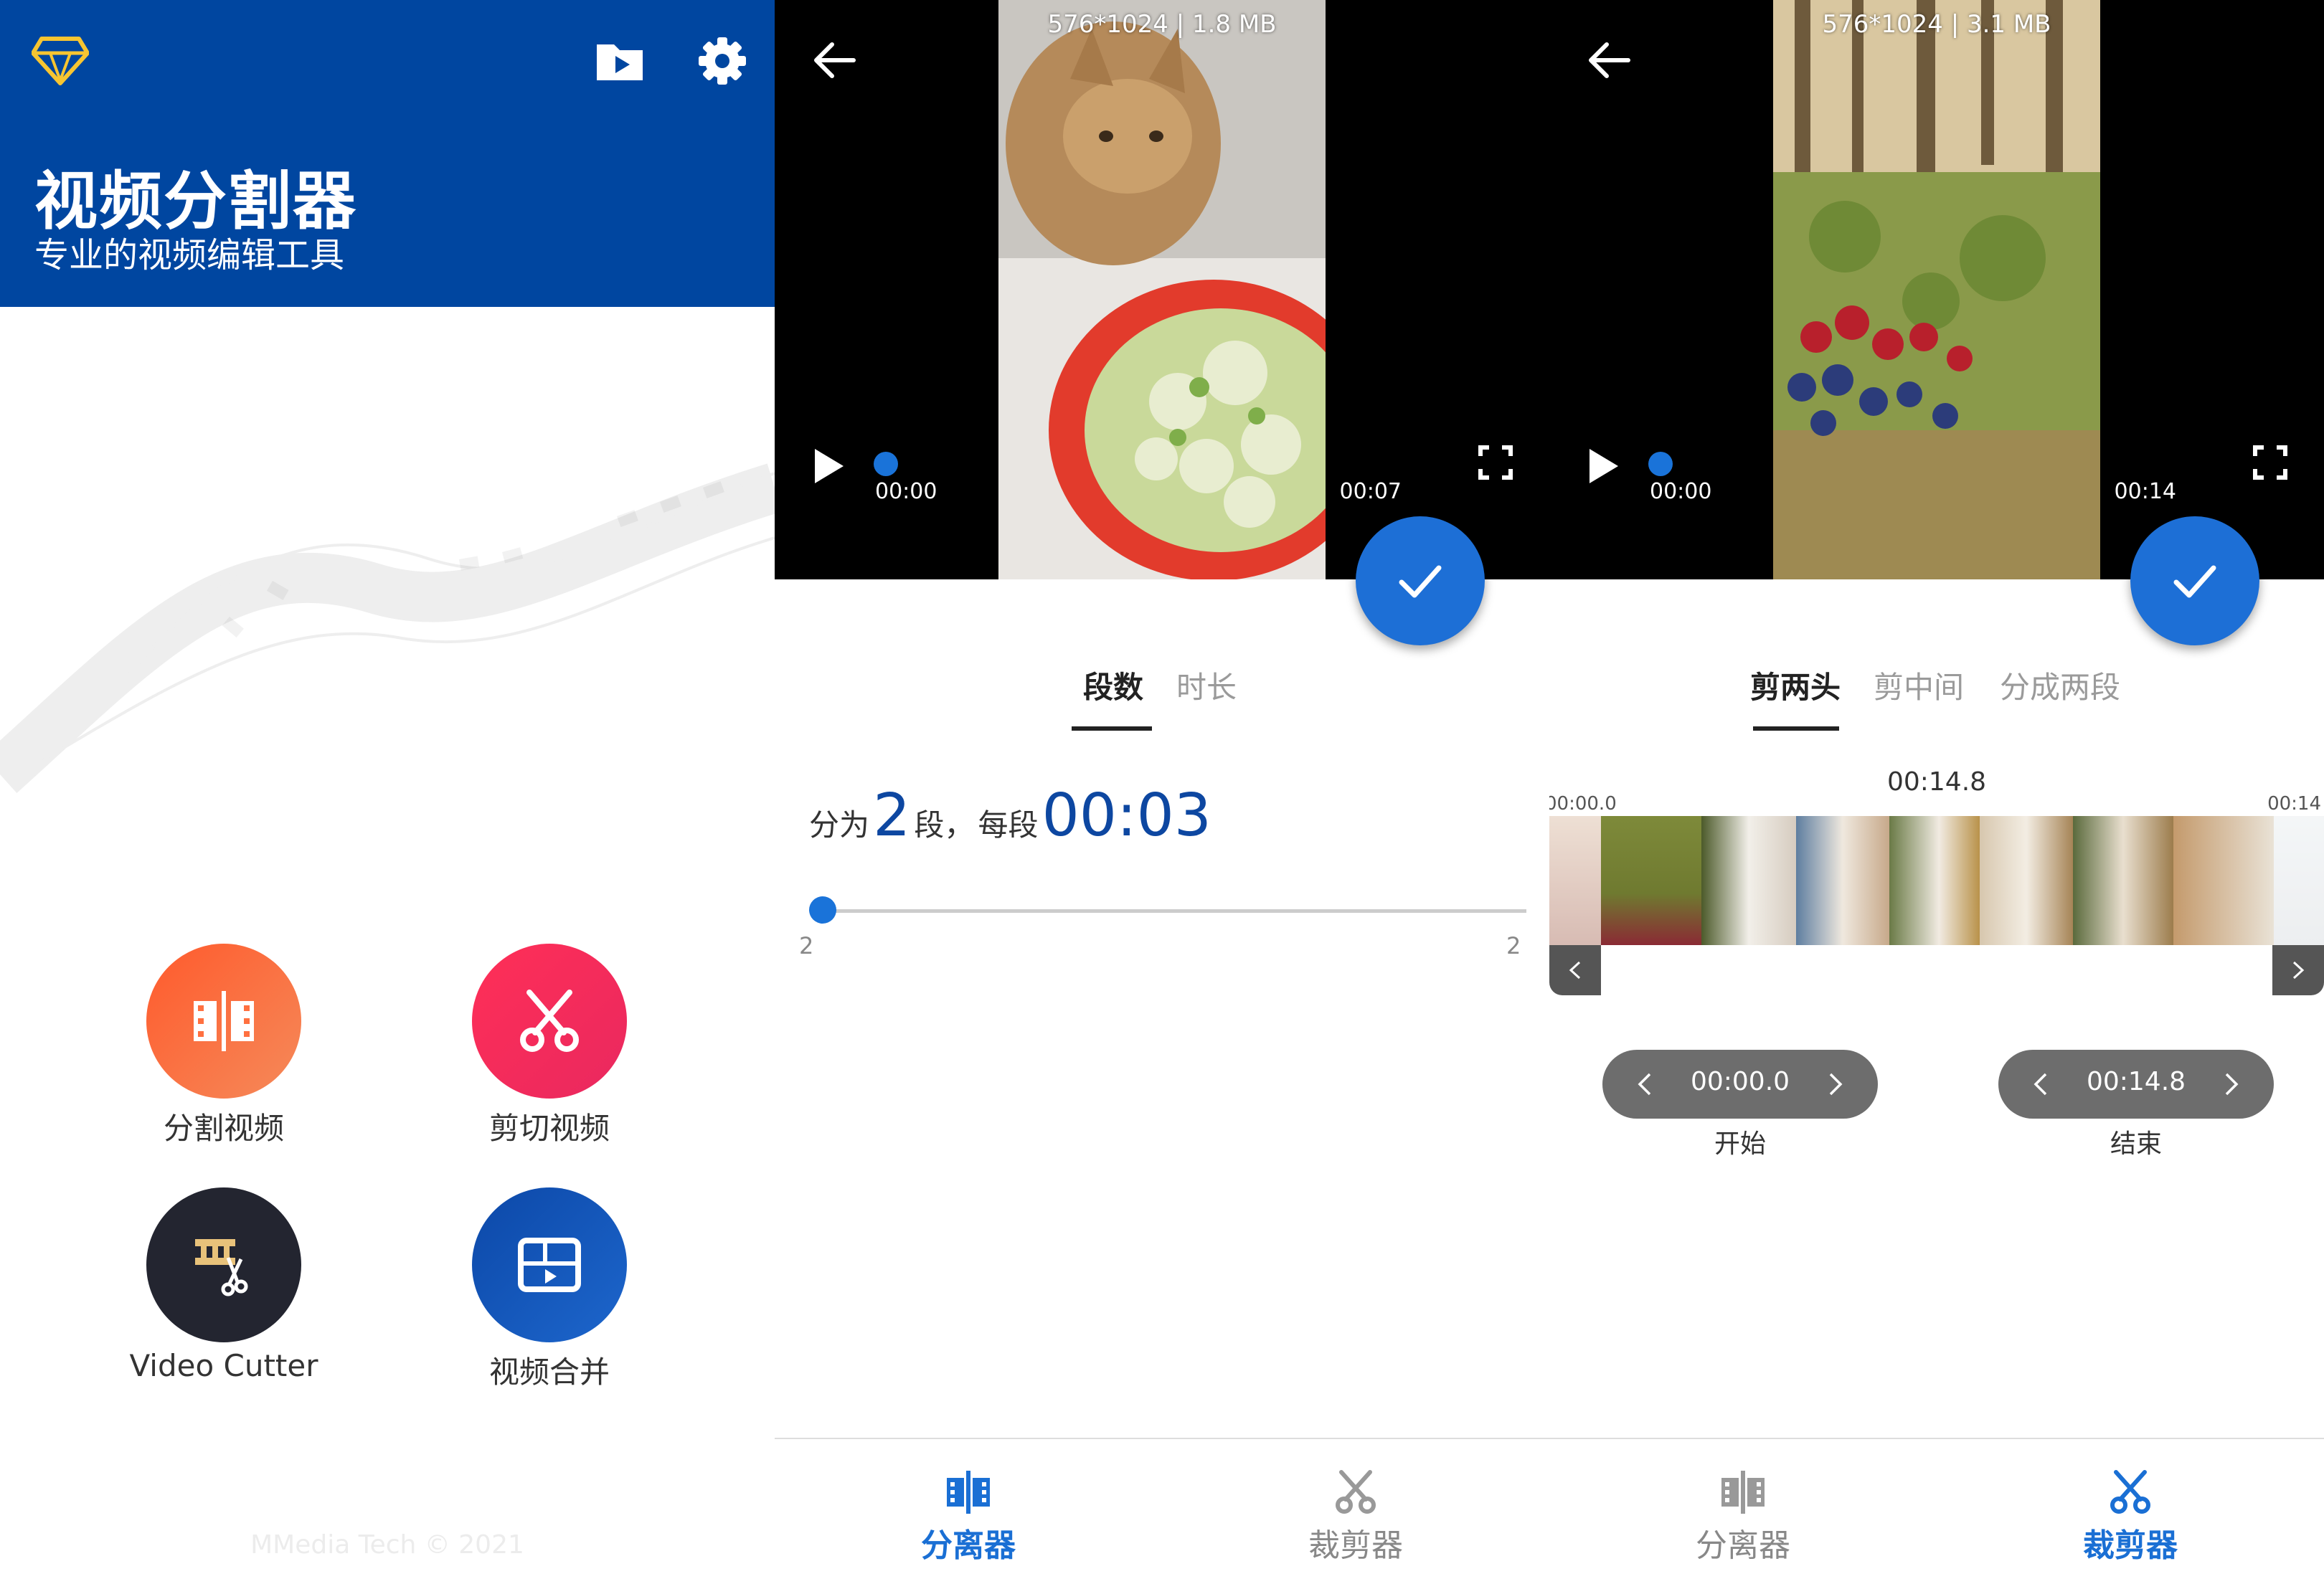 This screenshot has height=1584, width=2324. I want to click on video-player: 576*1024 | 1.8 MB 00:00 00:07, so click(1162, 289).